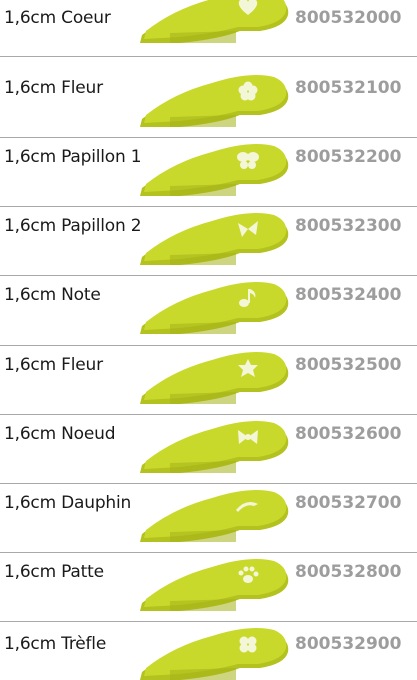 This screenshot has width=417, height=680. What do you see at coordinates (73, 226) in the screenshot?
I see `product-label: 1,6cm Papillon 2` at bounding box center [73, 226].